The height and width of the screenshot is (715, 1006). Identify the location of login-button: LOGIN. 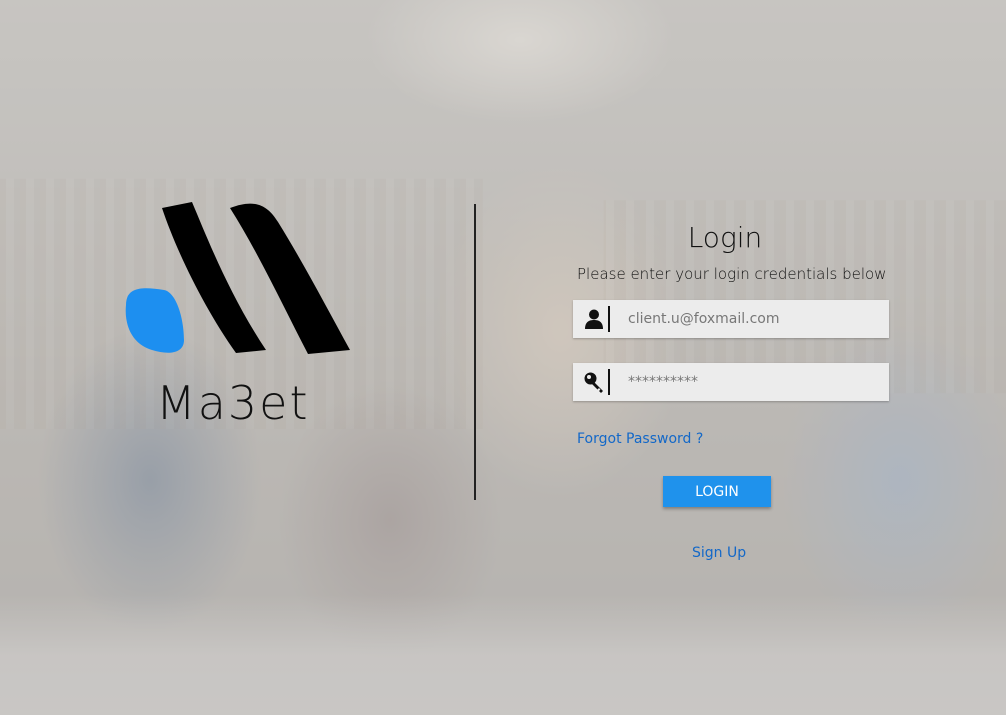
(717, 491).